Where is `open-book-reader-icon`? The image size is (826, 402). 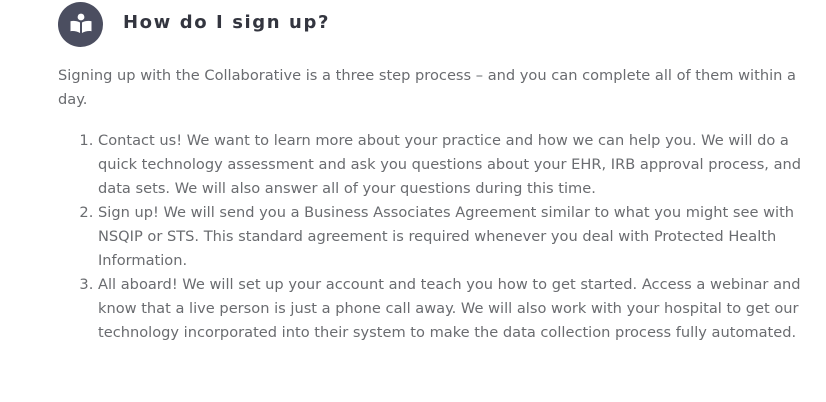
open-book-reader-icon is located at coordinates (80, 24).